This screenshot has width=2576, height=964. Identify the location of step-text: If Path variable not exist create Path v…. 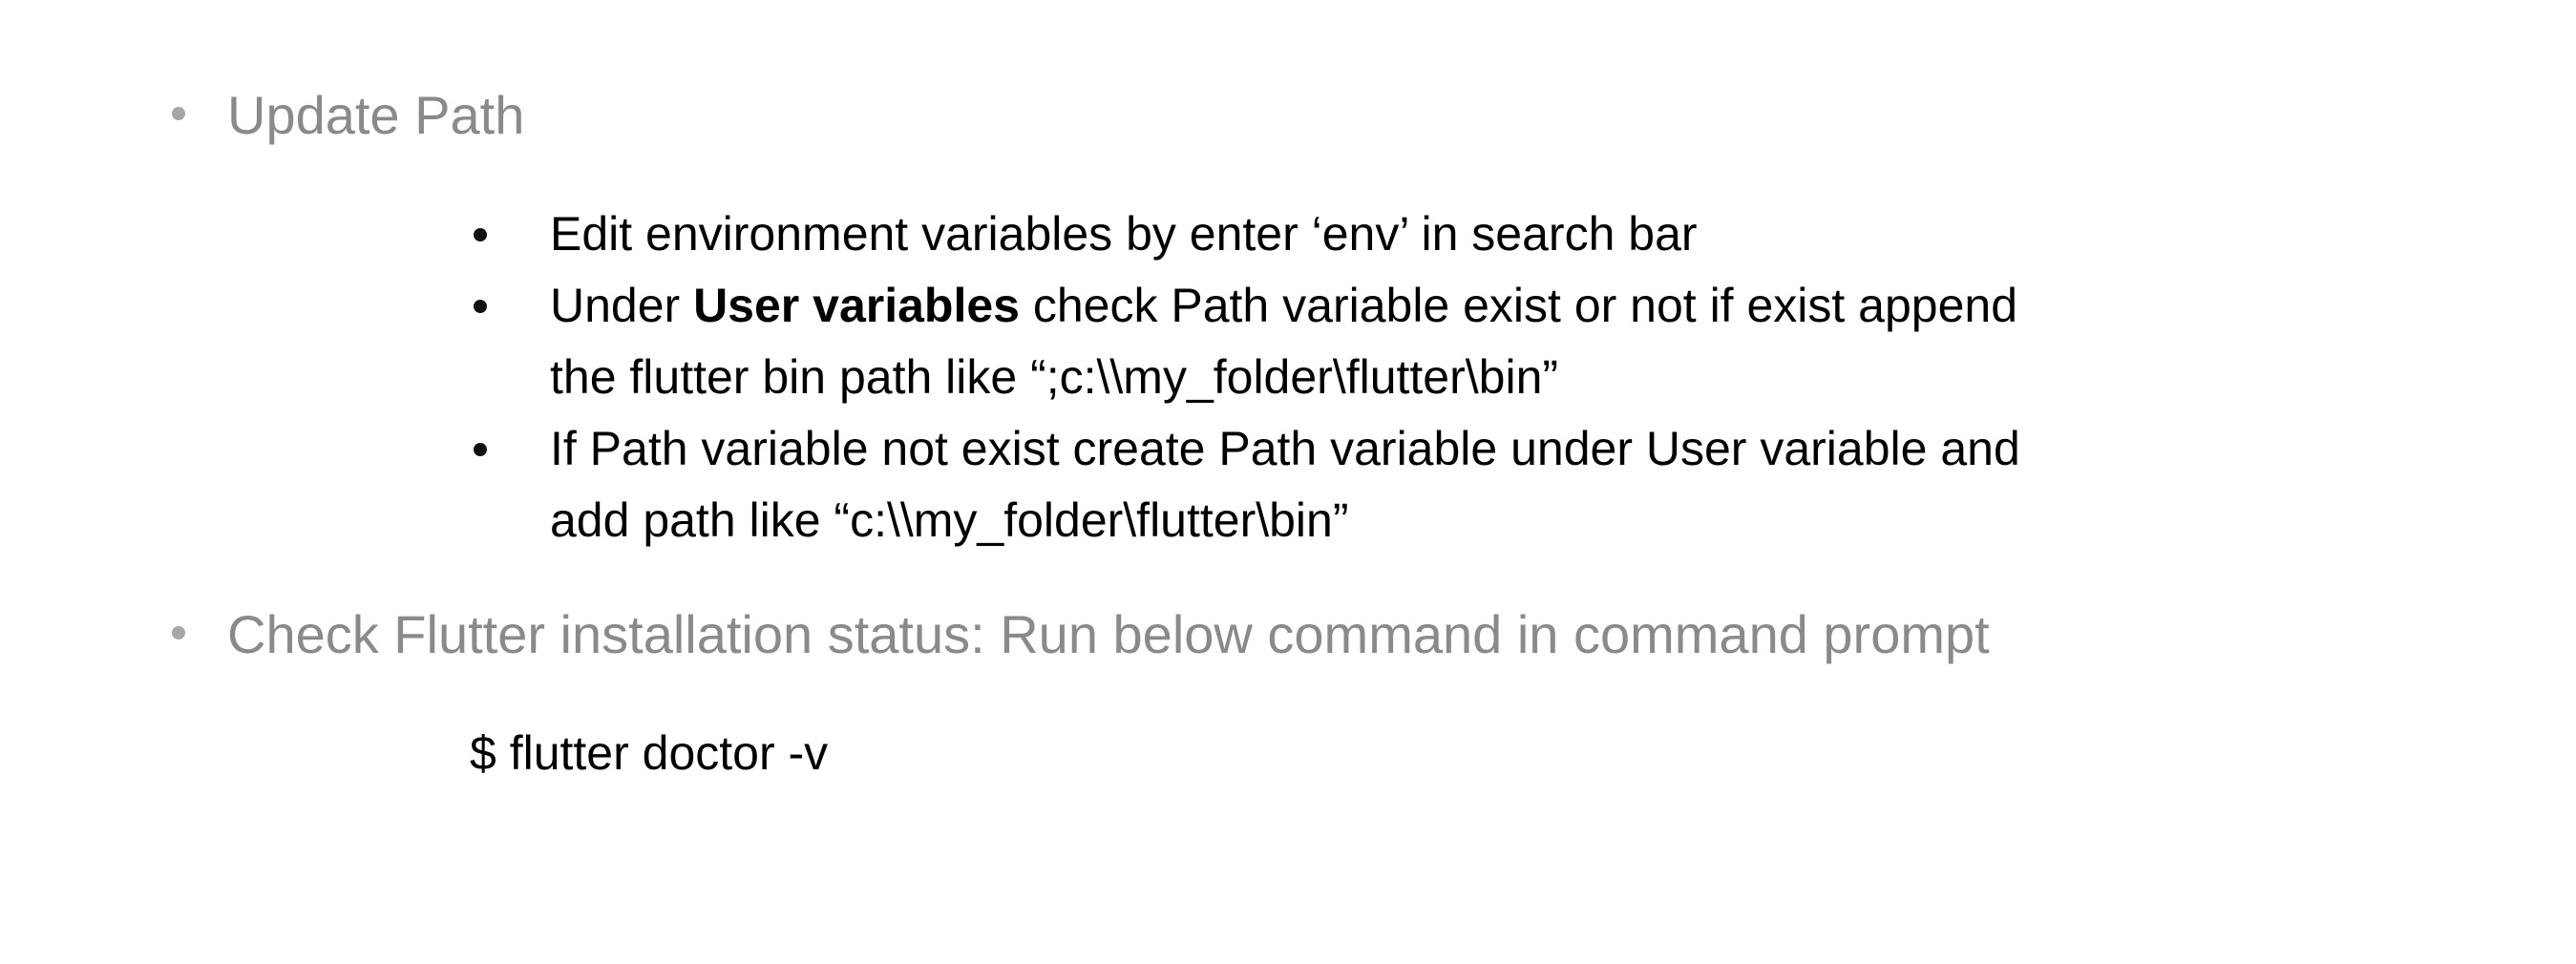
(1285, 484).